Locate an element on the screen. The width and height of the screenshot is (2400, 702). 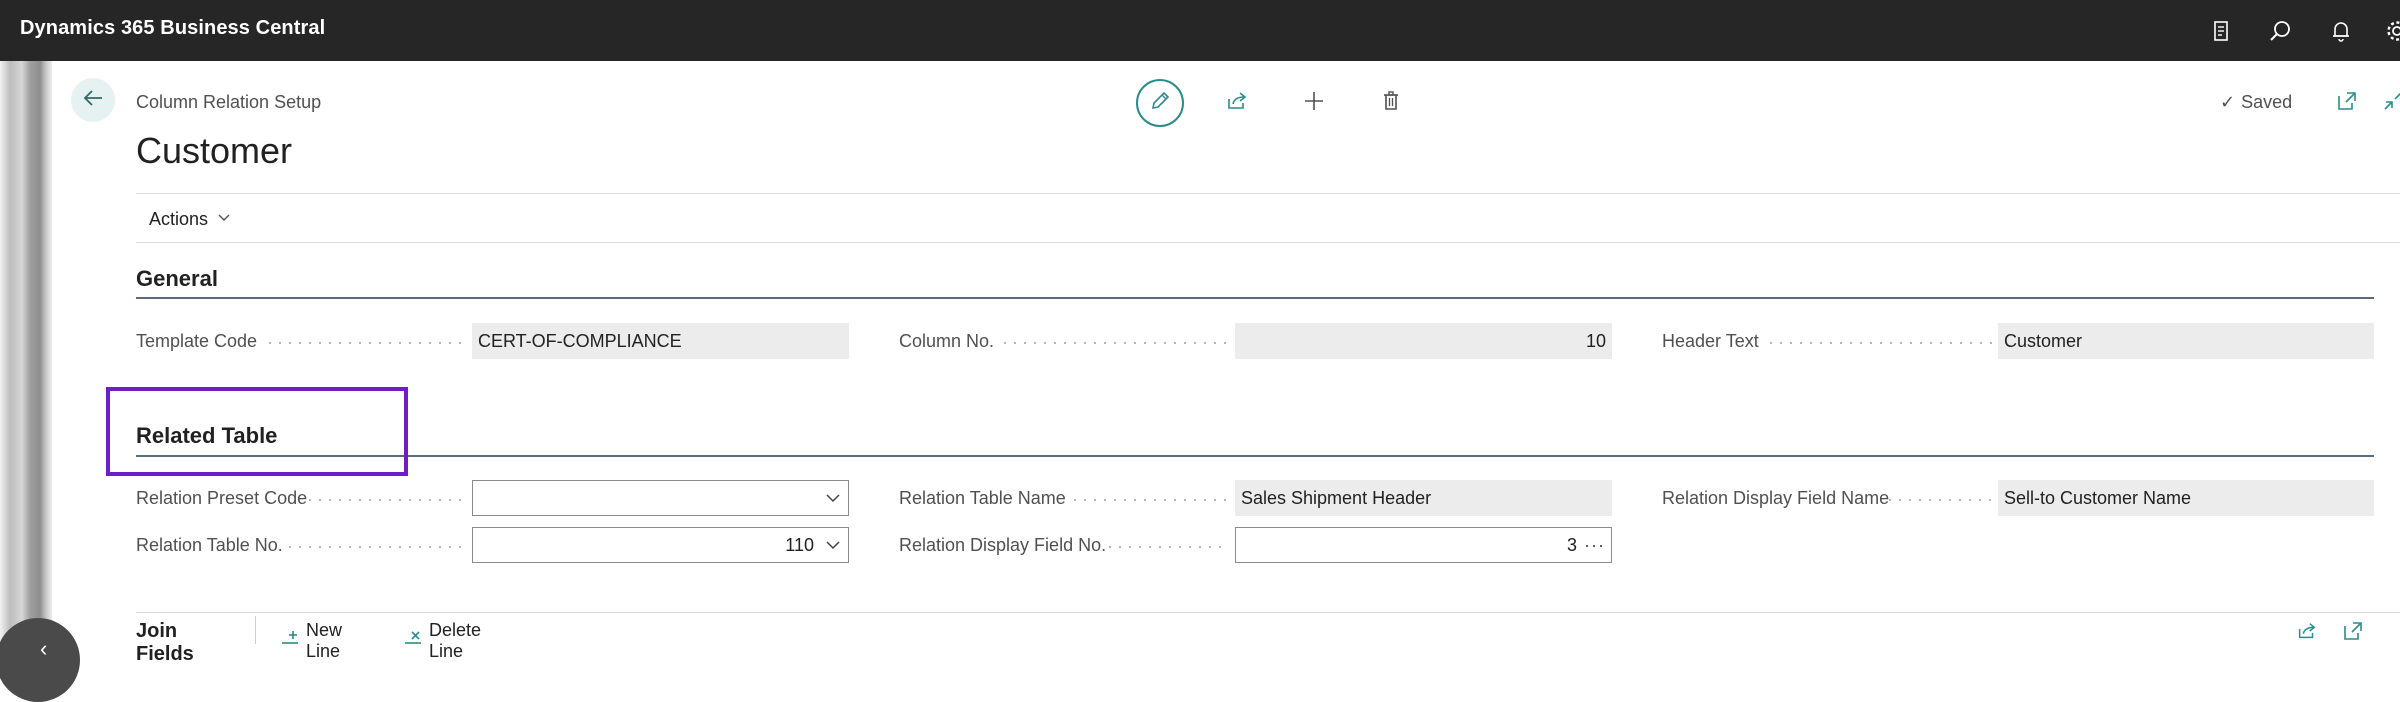
subpage-divider is located at coordinates (1268, 612).